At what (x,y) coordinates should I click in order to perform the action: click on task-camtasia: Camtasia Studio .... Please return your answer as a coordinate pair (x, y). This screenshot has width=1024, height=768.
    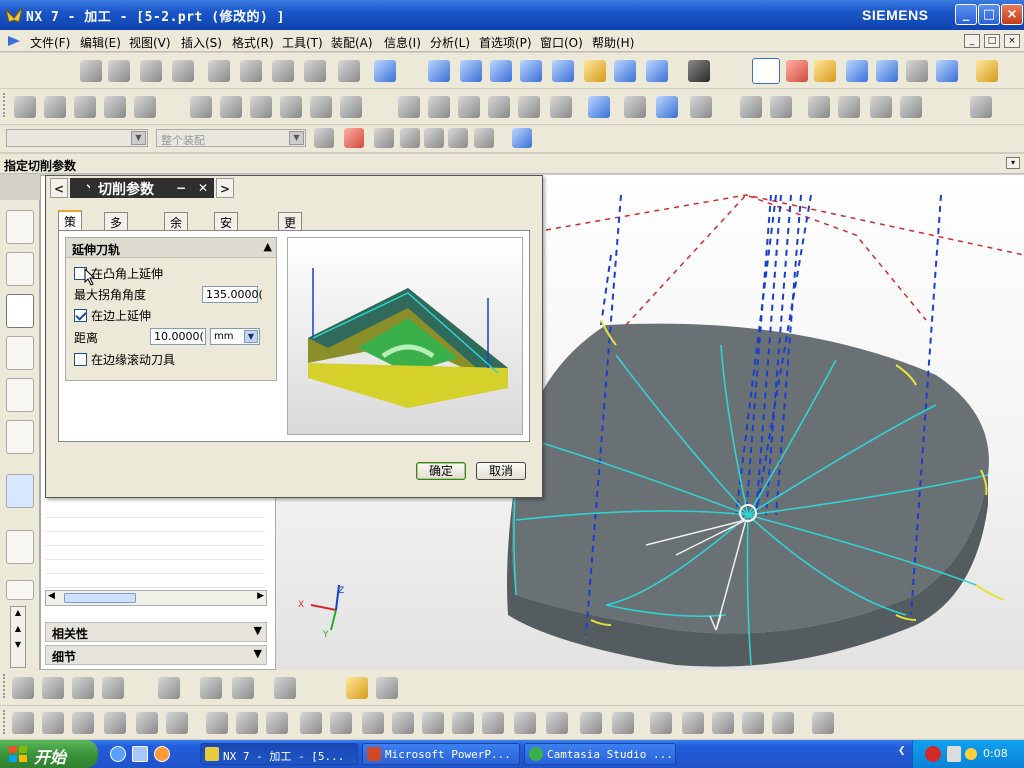
    Looking at the image, I should click on (600, 754).